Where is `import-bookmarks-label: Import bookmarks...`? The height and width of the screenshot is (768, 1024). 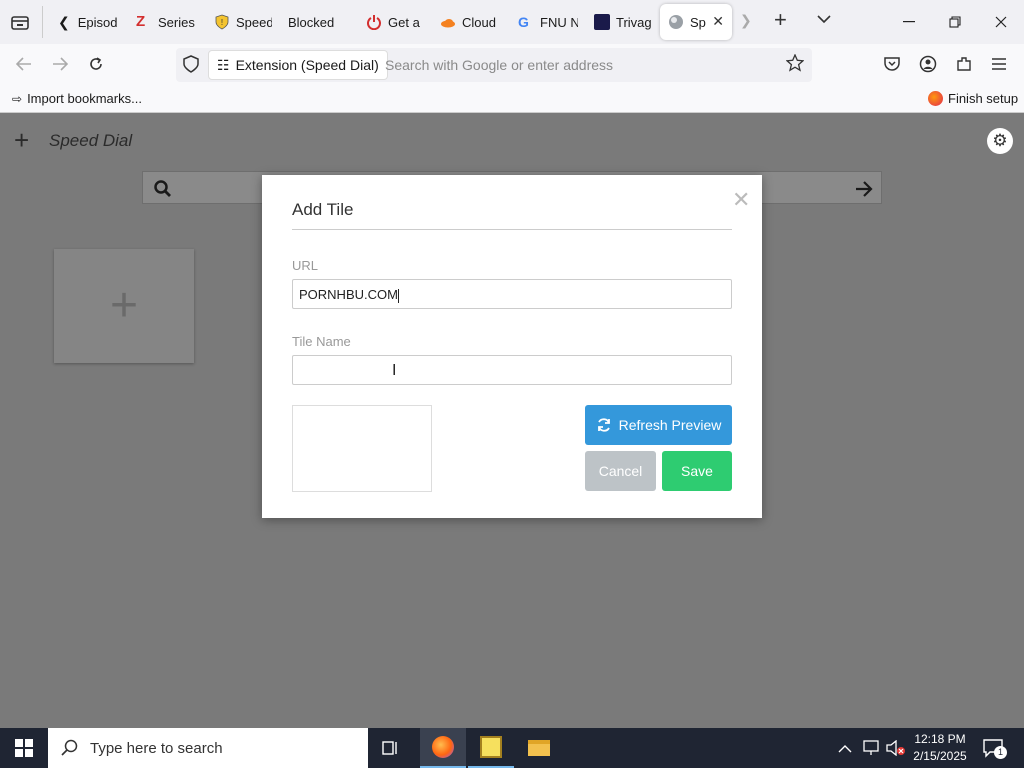 import-bookmarks-label: Import bookmarks... is located at coordinates (84, 98).